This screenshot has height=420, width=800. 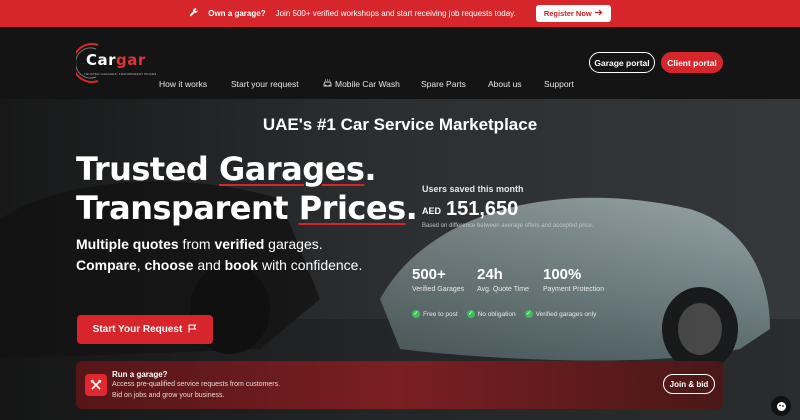 What do you see at coordinates (192, 330) in the screenshot?
I see `flag-icon` at bounding box center [192, 330].